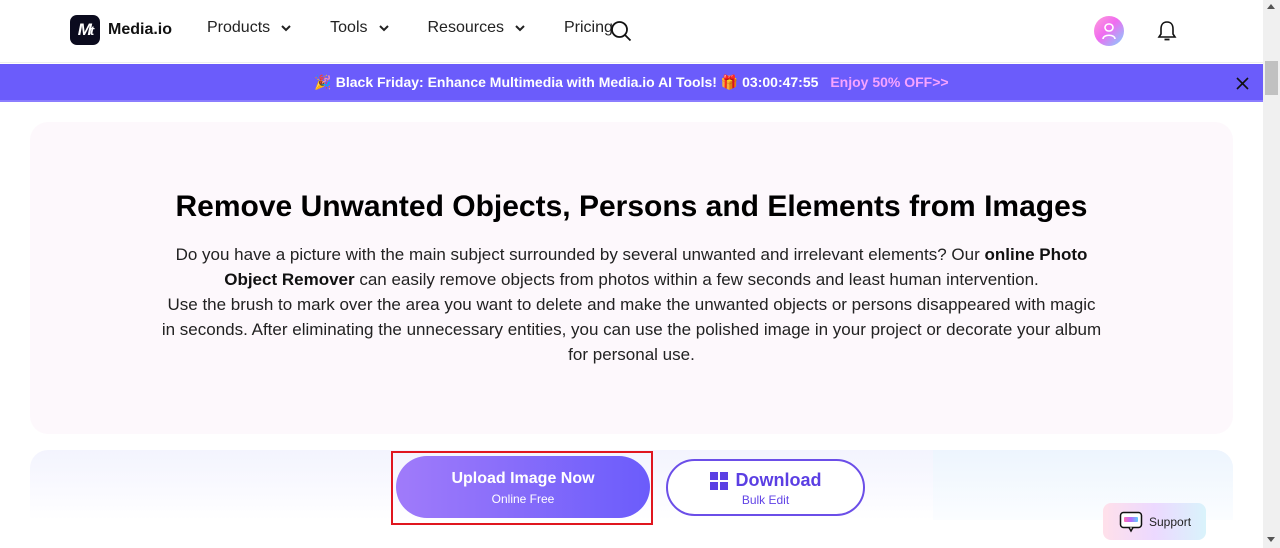 The image size is (1280, 548). Describe the element at coordinates (465, 27) in the screenshot. I see `nav-label: Resources` at that location.